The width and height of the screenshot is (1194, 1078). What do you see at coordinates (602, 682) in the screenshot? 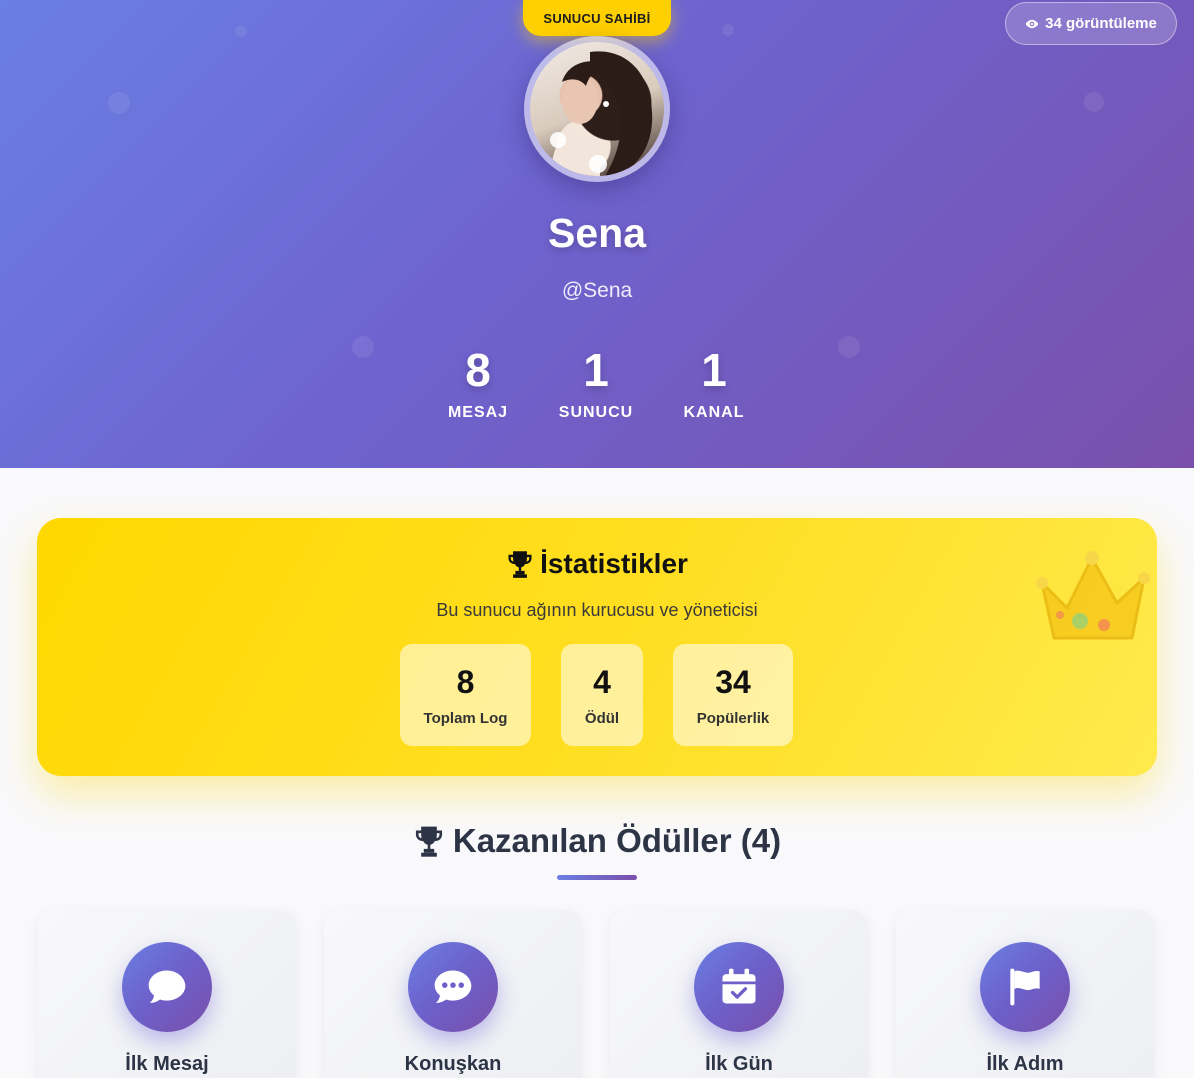
I see `stat-value: 4` at bounding box center [602, 682].